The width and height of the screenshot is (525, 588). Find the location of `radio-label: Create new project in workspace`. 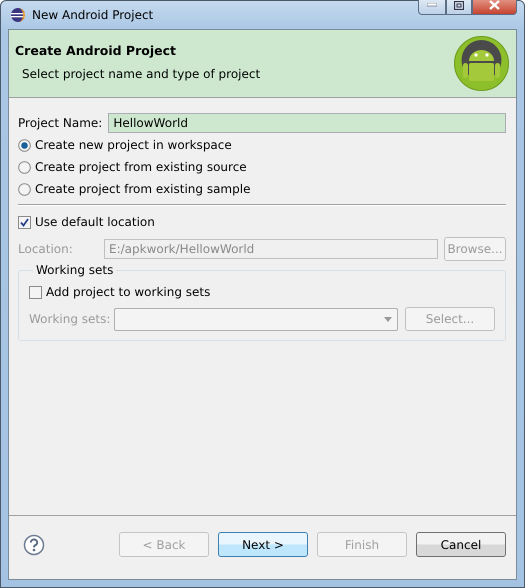

radio-label: Create new project in workspace is located at coordinates (133, 145).